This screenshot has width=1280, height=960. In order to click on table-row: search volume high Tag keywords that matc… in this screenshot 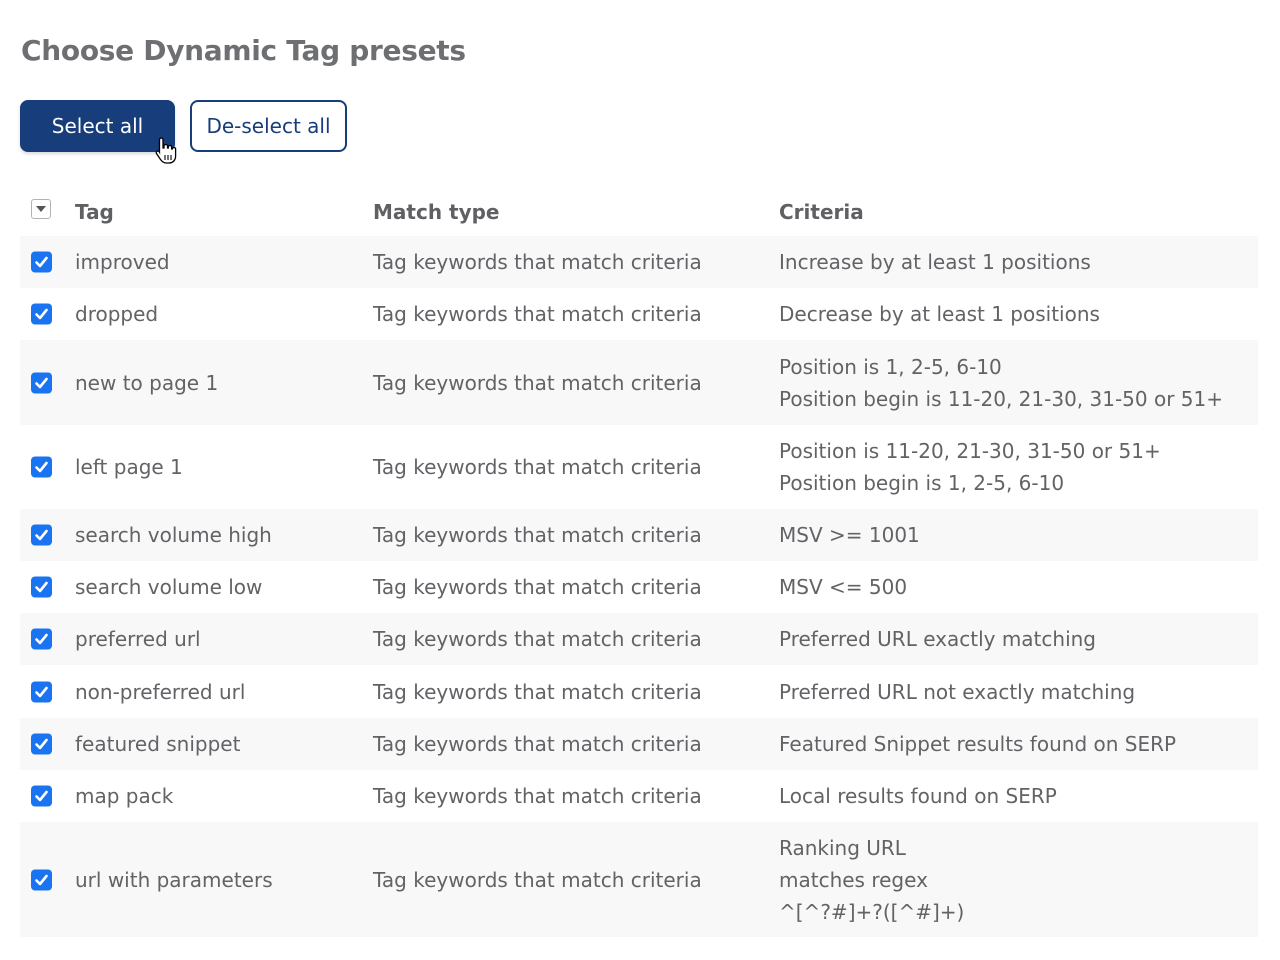, I will do `click(639, 535)`.